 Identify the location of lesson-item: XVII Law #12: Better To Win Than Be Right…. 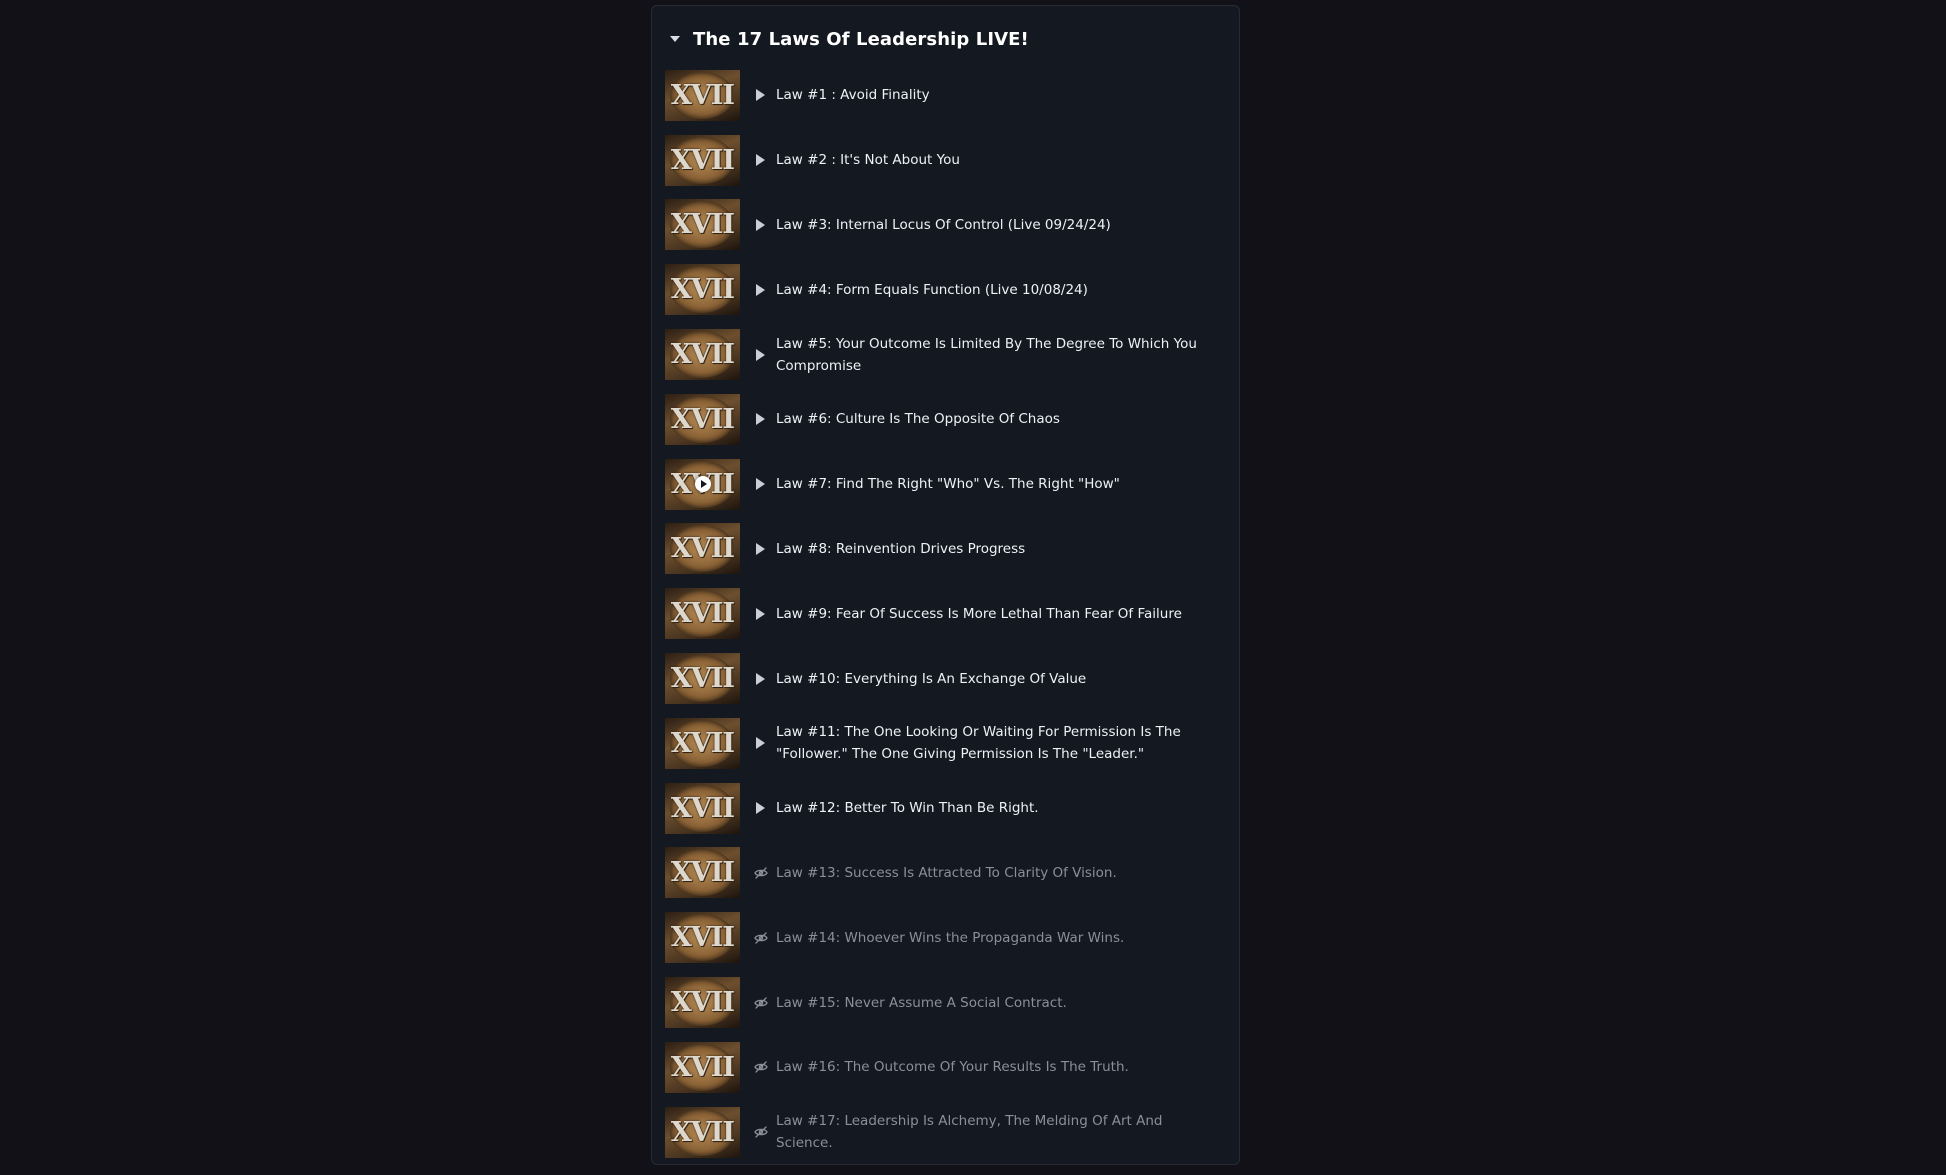
(946, 808).